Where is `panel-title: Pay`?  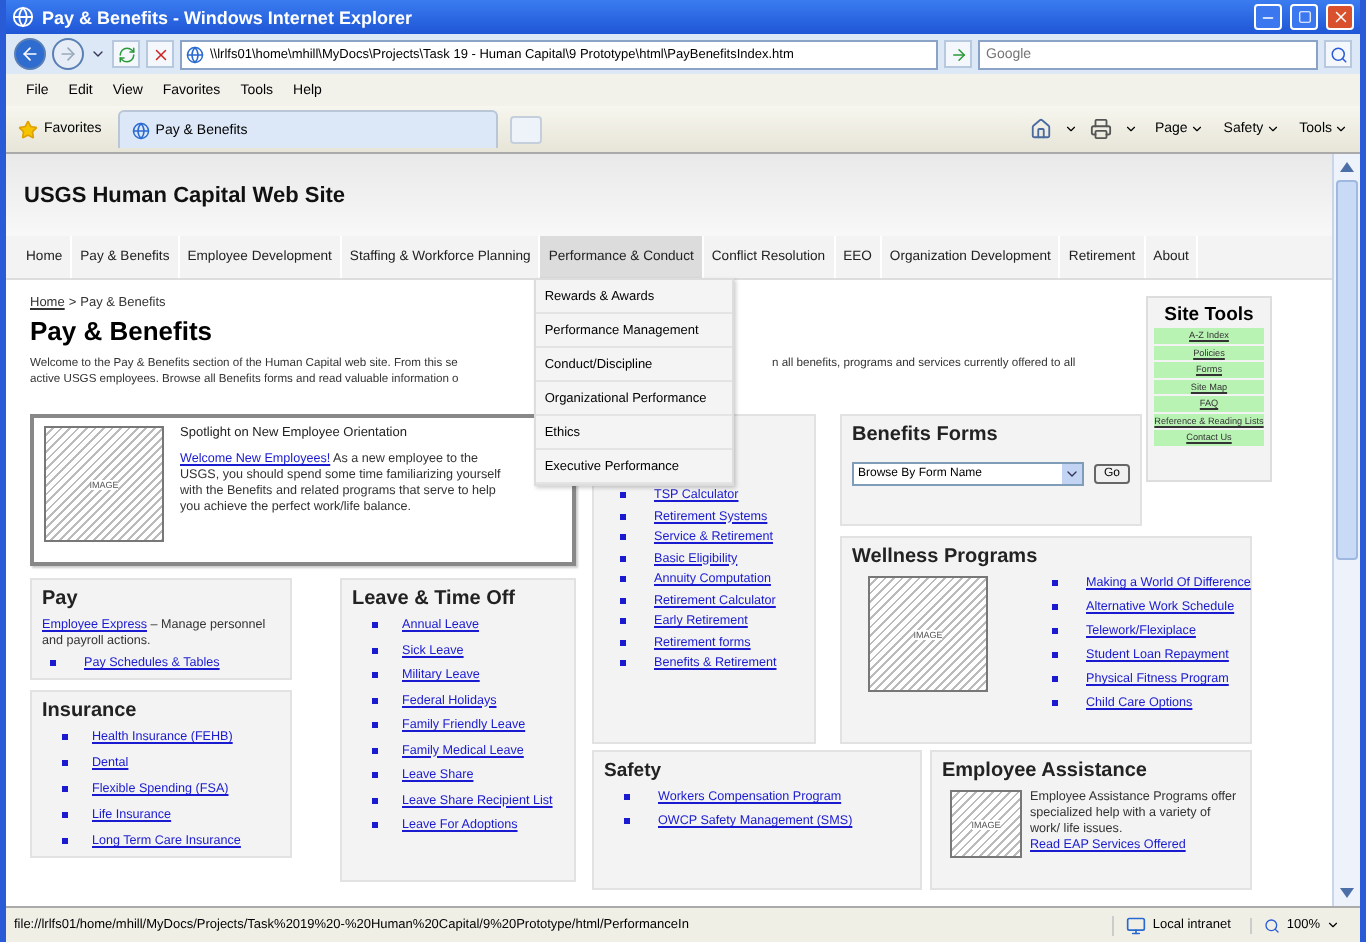
panel-title: Pay is located at coordinates (61, 599).